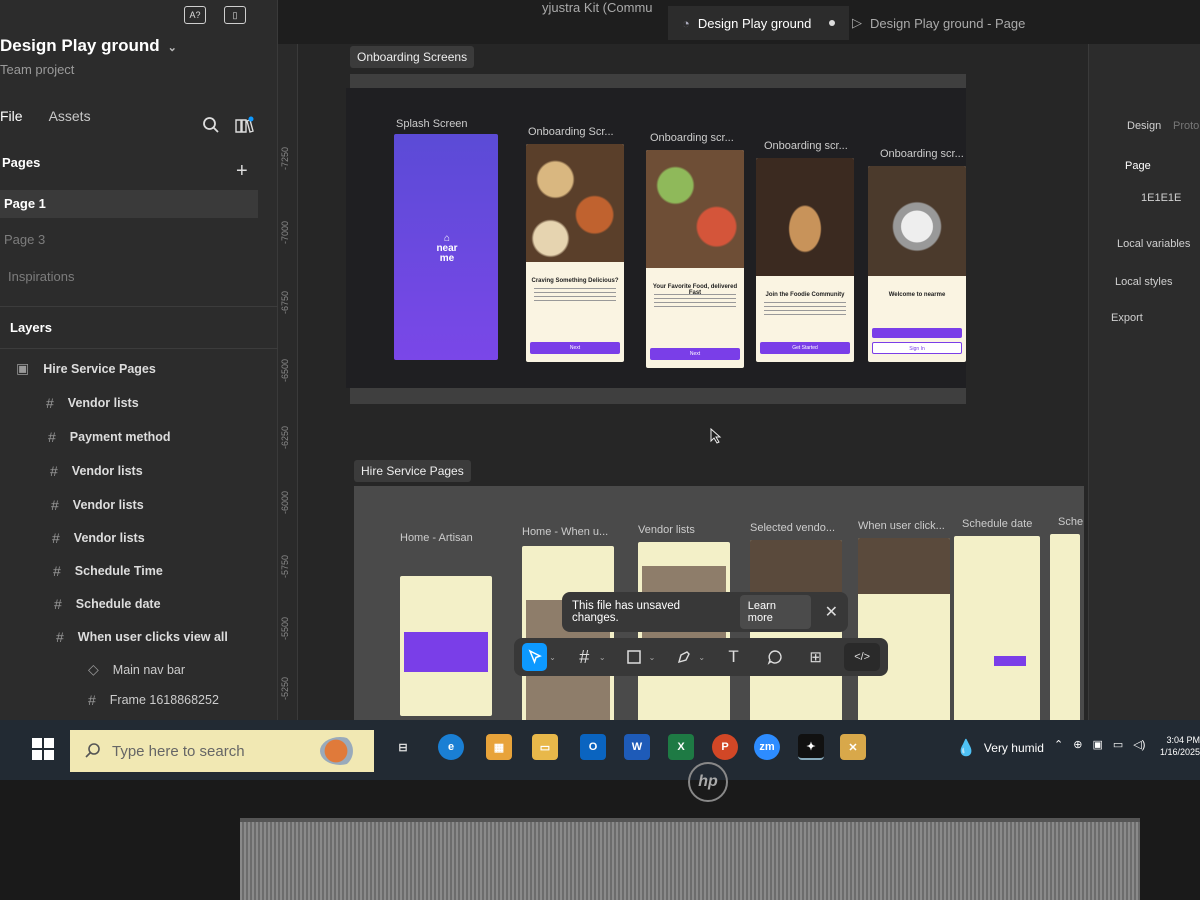 Image resolution: width=1200 pixels, height=900 pixels. What do you see at coordinates (107, 604) in the screenshot?
I see `layer-item: # Schedule date` at bounding box center [107, 604].